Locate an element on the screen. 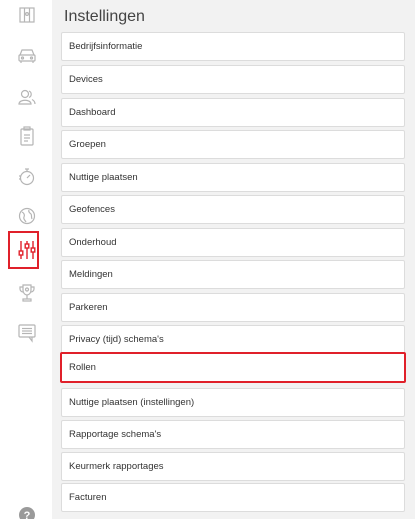  menu-item-dashboard: Dashboard is located at coordinates (233, 112).